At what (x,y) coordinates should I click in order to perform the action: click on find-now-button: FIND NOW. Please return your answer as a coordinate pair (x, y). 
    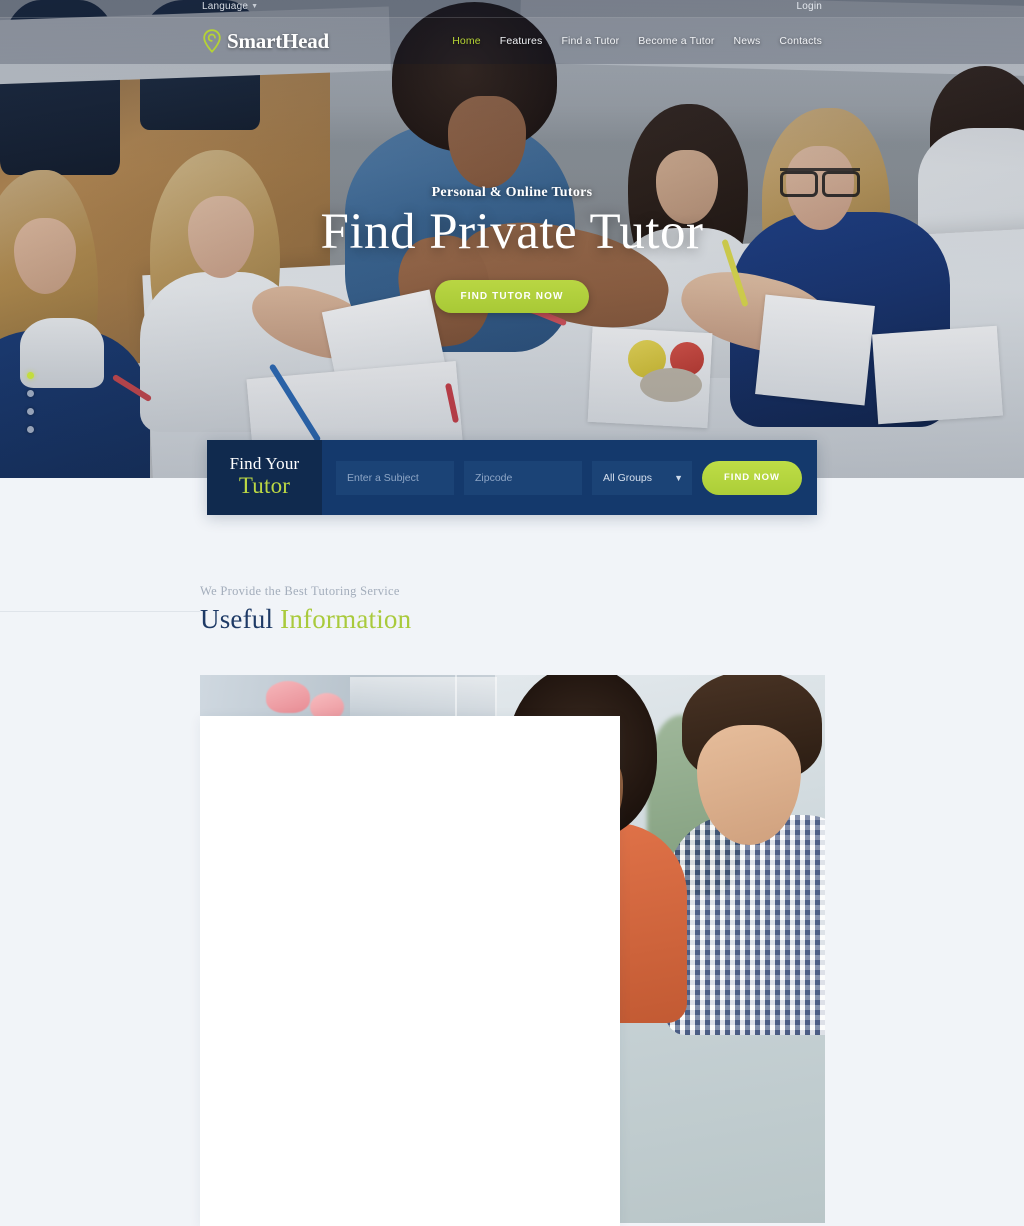
    Looking at the image, I should click on (752, 478).